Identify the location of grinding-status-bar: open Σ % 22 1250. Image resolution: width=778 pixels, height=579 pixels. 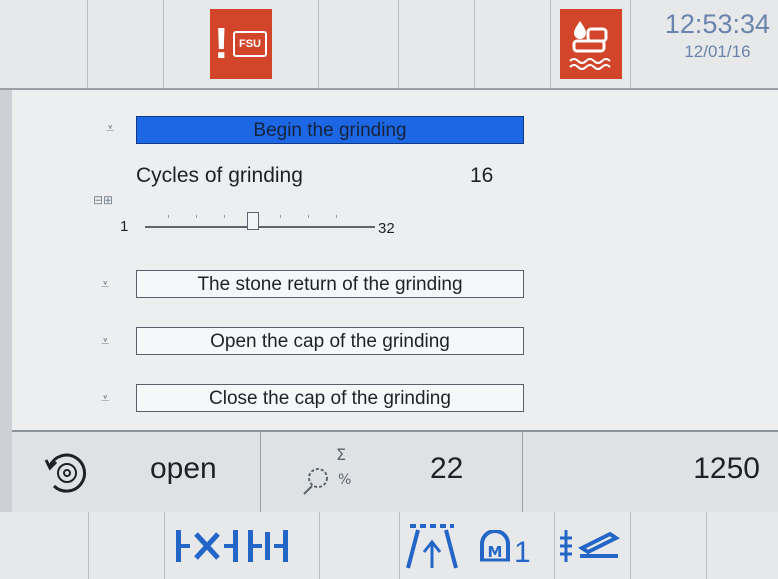
(395, 472).